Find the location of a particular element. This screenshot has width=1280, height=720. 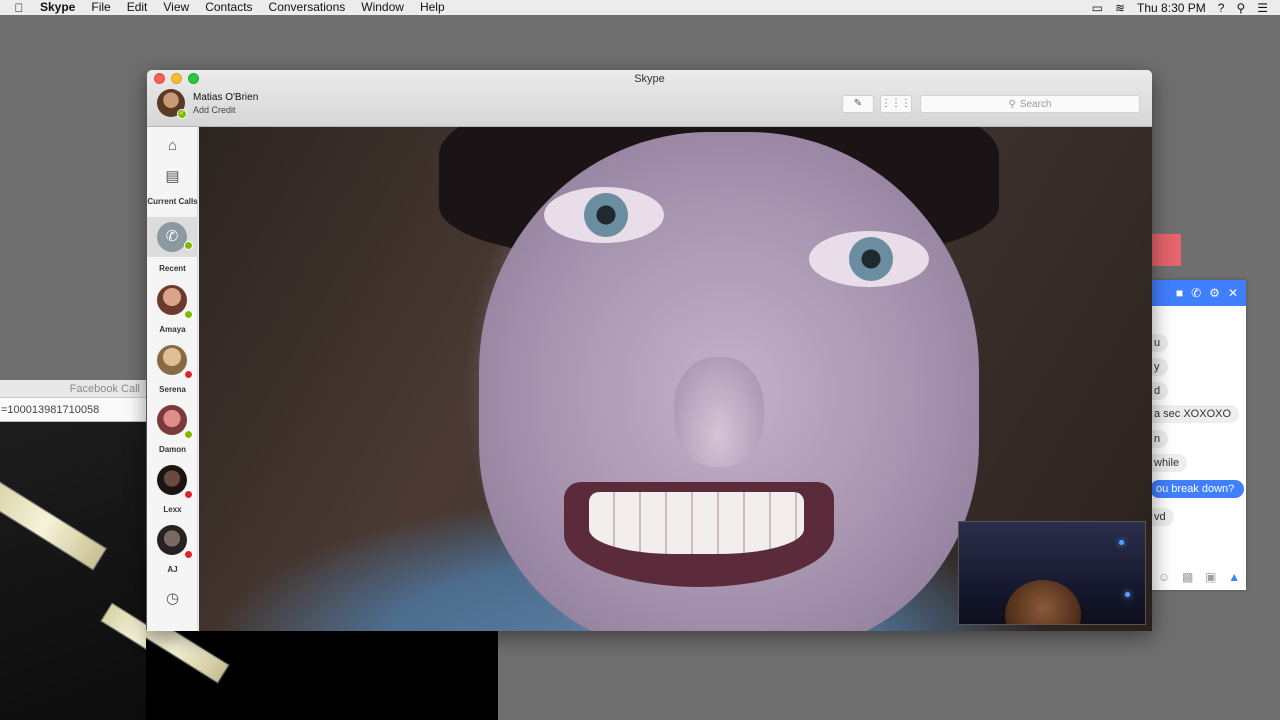

contact-avatar-amaya is located at coordinates (172, 300).